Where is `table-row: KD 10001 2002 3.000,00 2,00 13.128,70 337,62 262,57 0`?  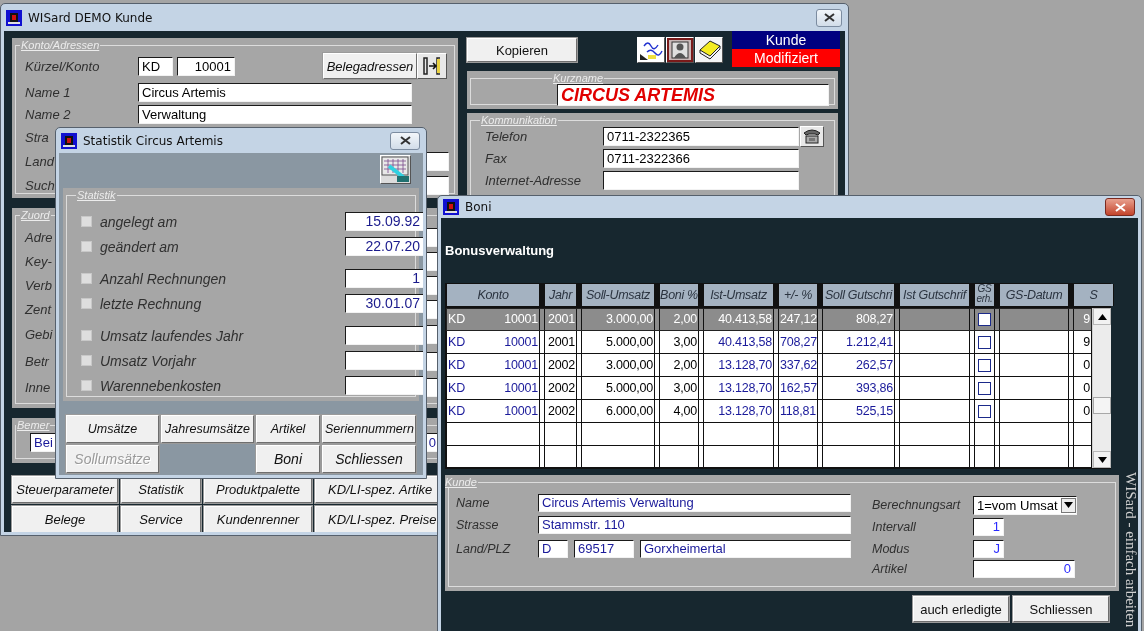 table-row: KD 10001 2002 3.000,00 2,00 13.128,70 337,62 262,57 0 is located at coordinates (769, 365).